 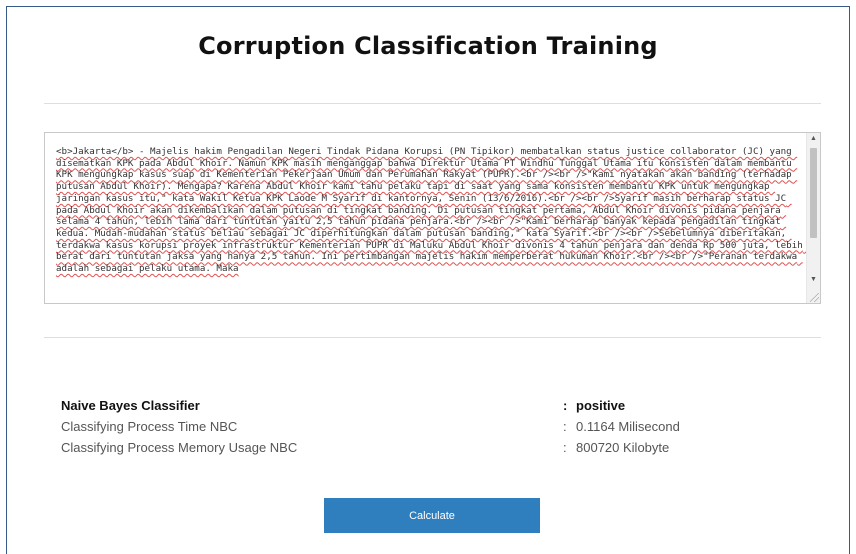 What do you see at coordinates (428, 46) in the screenshot?
I see `page-title: Corruption Classification Training` at bounding box center [428, 46].